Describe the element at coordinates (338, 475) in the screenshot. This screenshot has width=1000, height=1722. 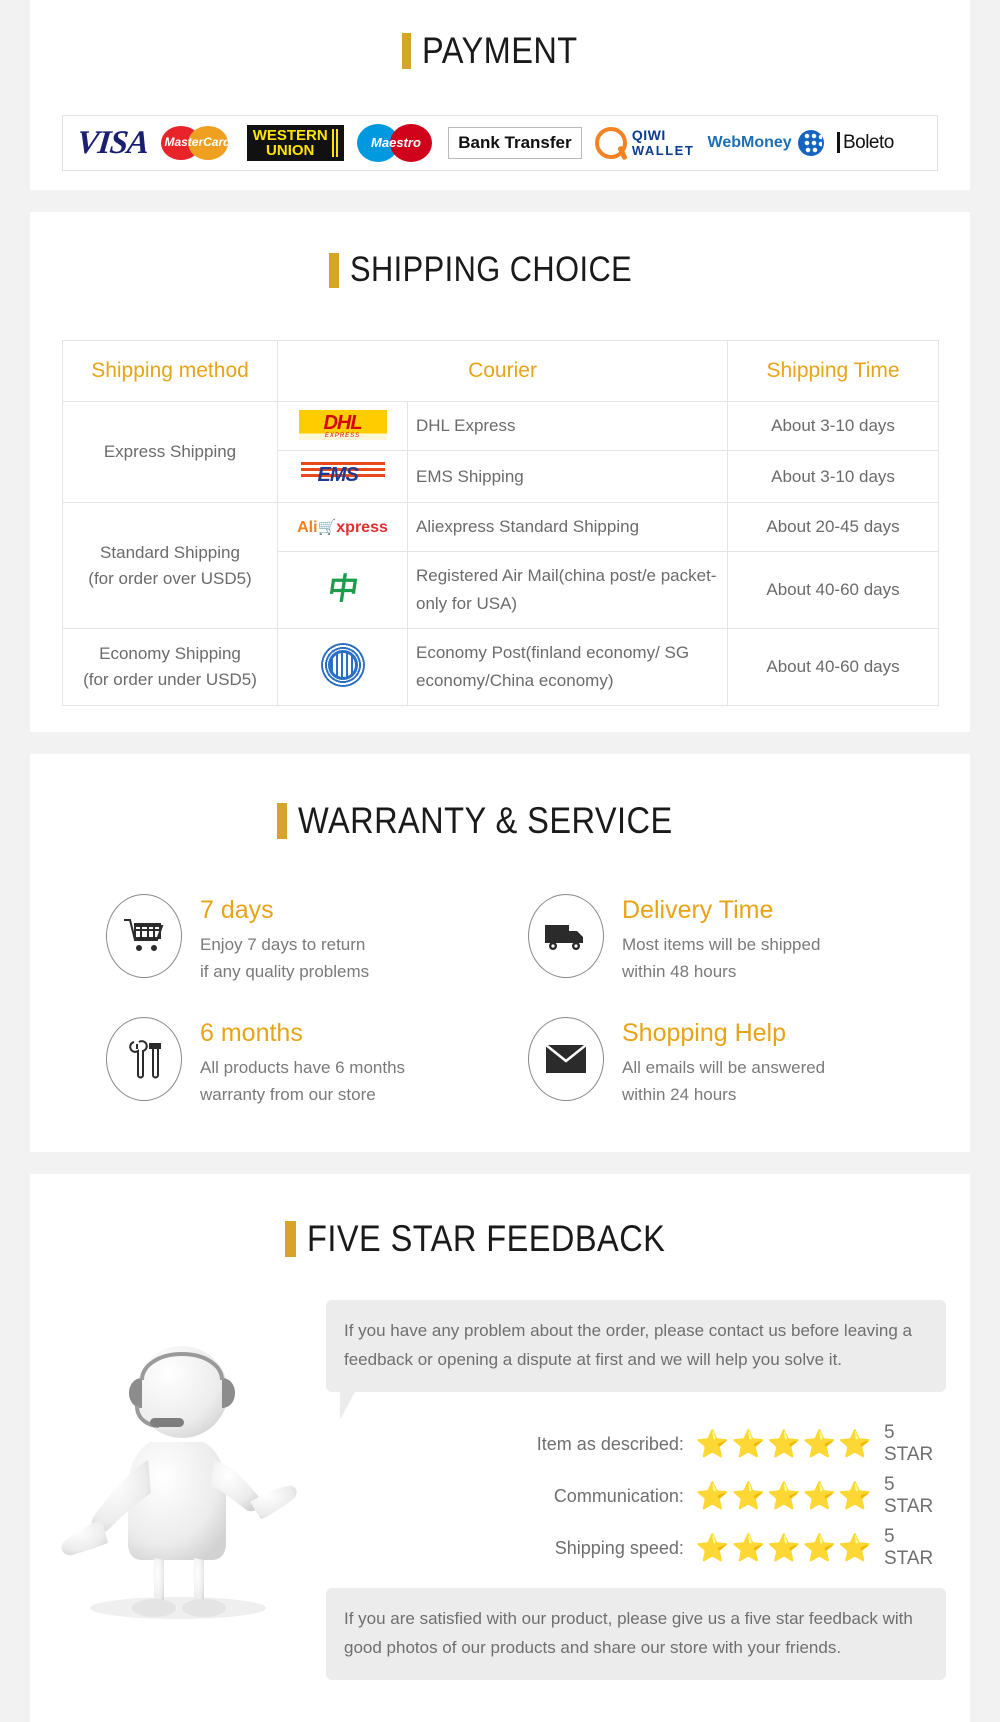
I see `ems-label: EMS` at that location.